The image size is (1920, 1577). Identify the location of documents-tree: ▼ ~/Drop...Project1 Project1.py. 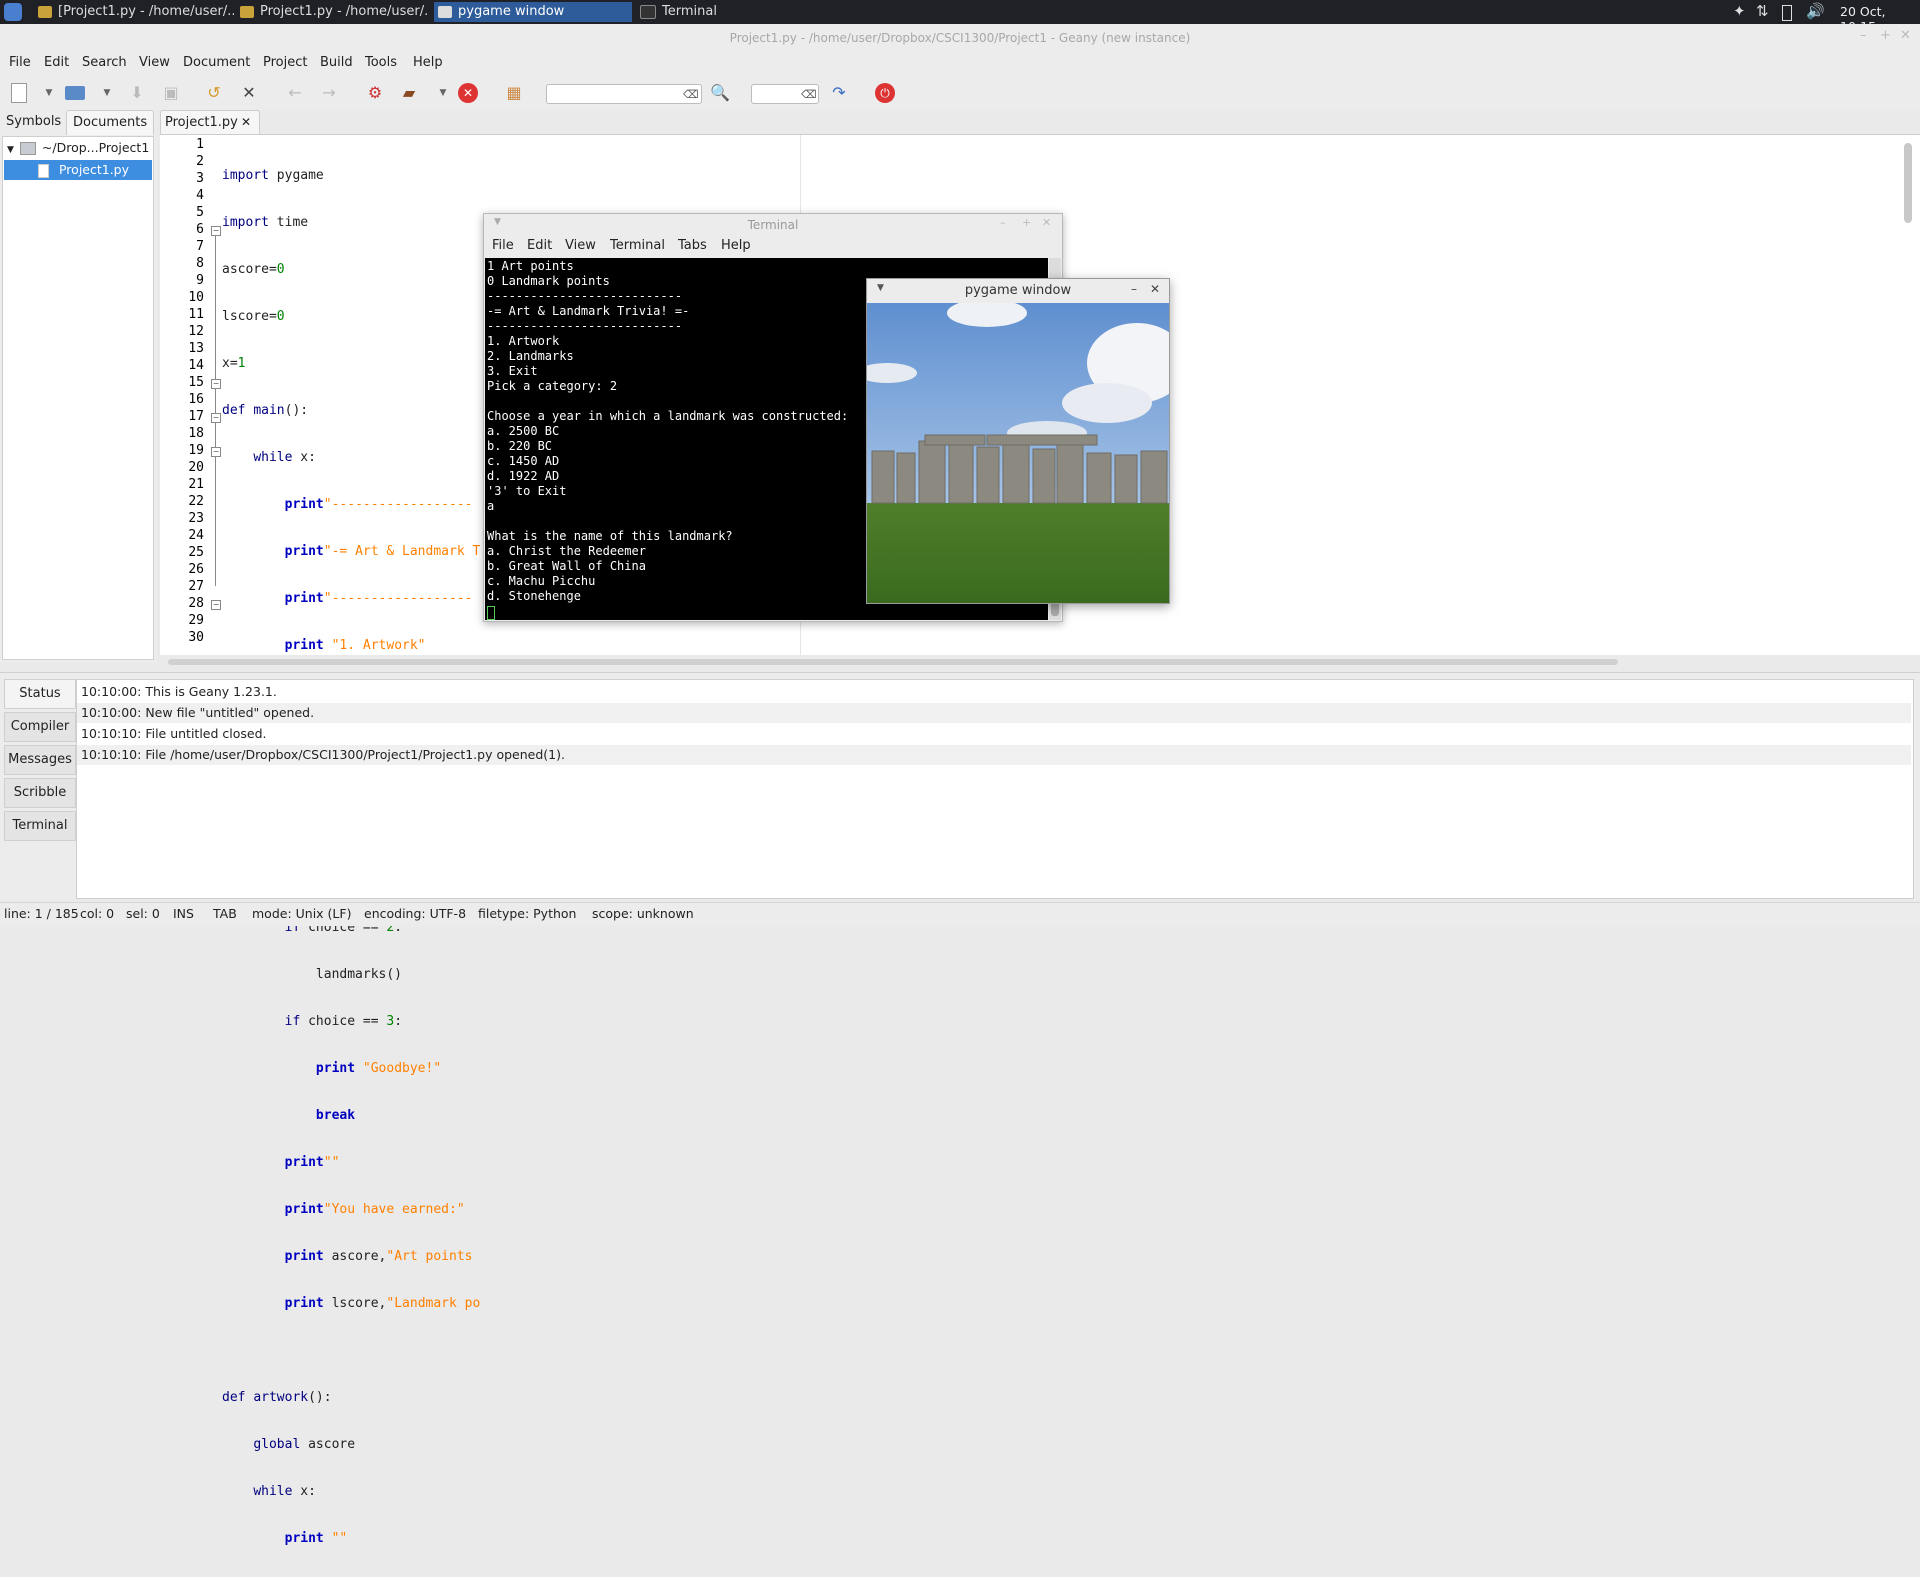
(78, 398).